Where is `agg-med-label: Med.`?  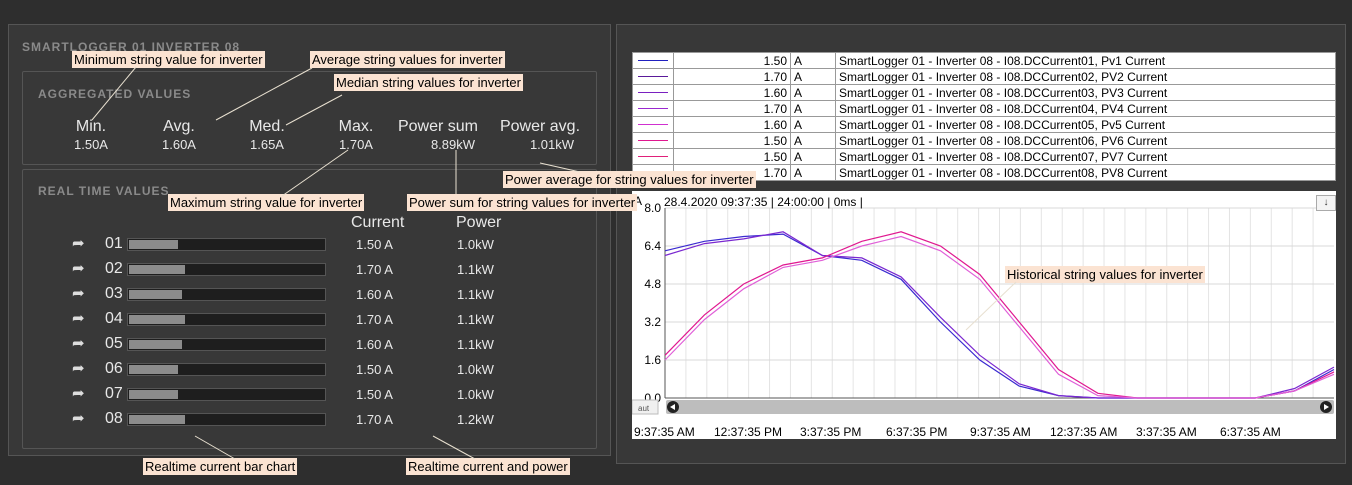 agg-med-label: Med. is located at coordinates (267, 126).